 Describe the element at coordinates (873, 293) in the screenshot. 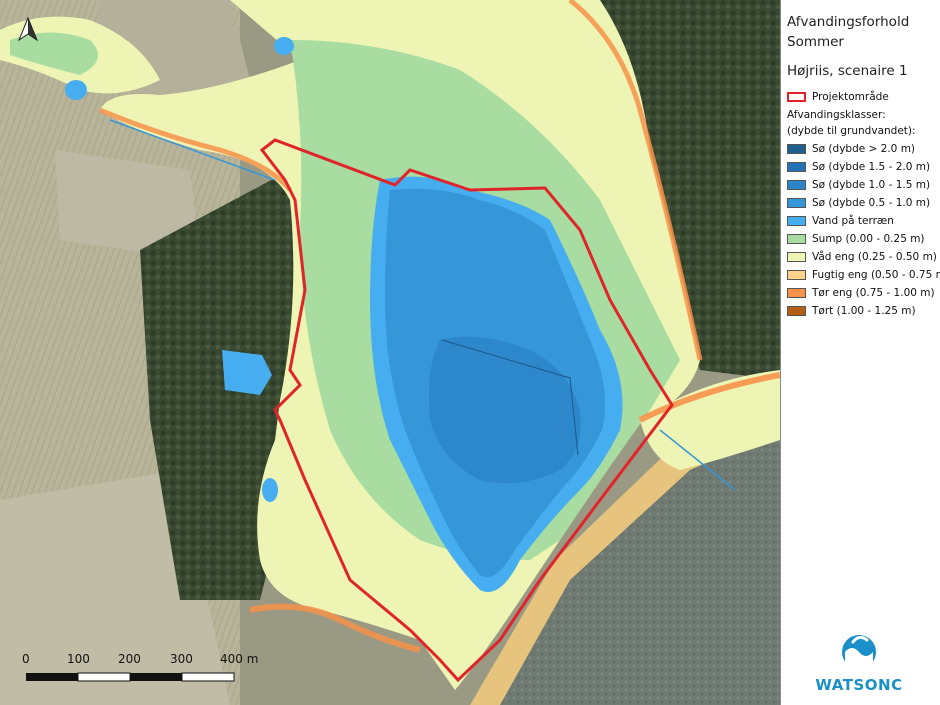

I see `legend-class-label: Tør eng (0.75 - 1.00 m)` at that location.